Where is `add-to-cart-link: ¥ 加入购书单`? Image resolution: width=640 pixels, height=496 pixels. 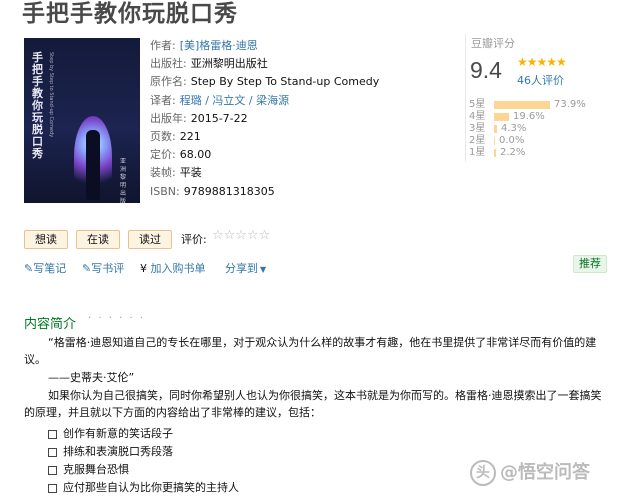
add-to-cart-link: ¥ 加入购书单 is located at coordinates (173, 268).